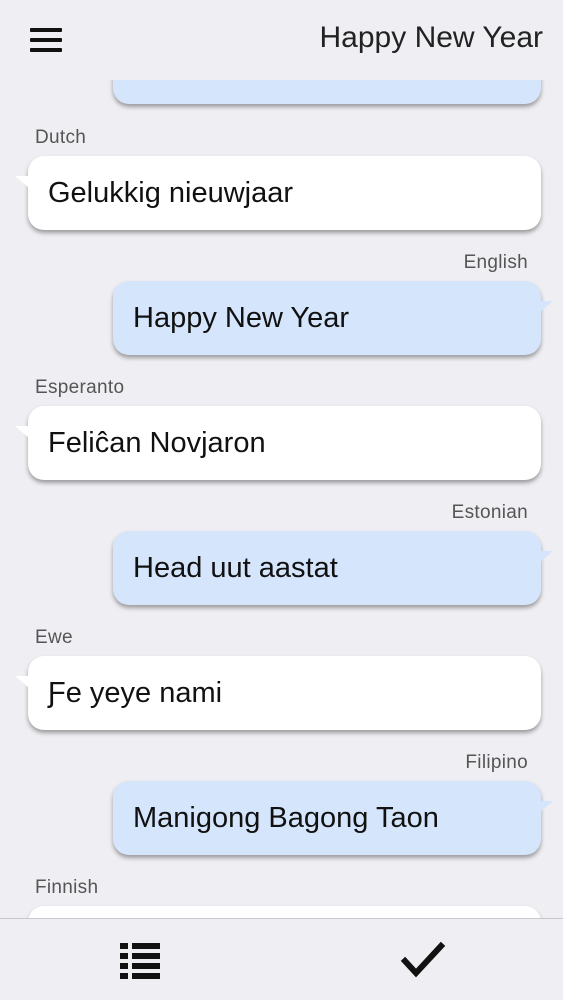 The height and width of the screenshot is (1000, 563). I want to click on message-bubble-english: Happy New Year, so click(333, 318).